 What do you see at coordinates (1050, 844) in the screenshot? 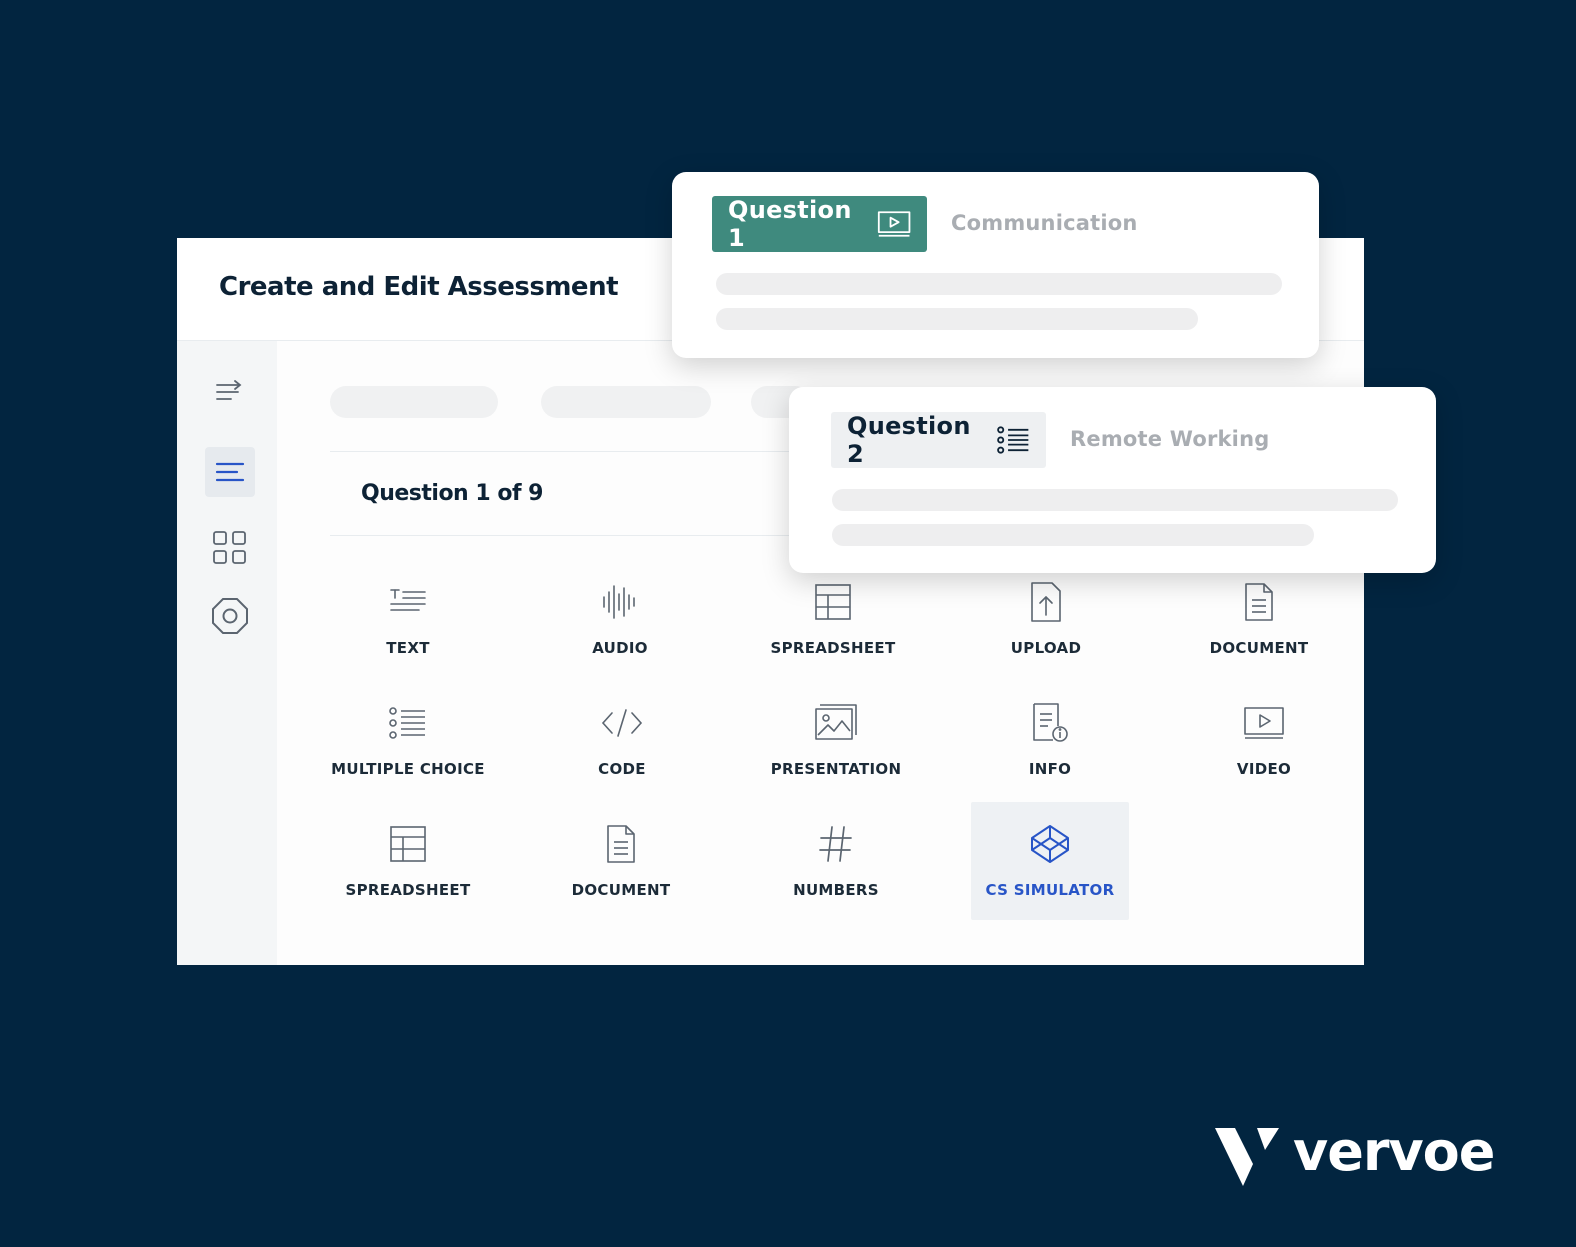
I see `codepen-cube-icon` at bounding box center [1050, 844].